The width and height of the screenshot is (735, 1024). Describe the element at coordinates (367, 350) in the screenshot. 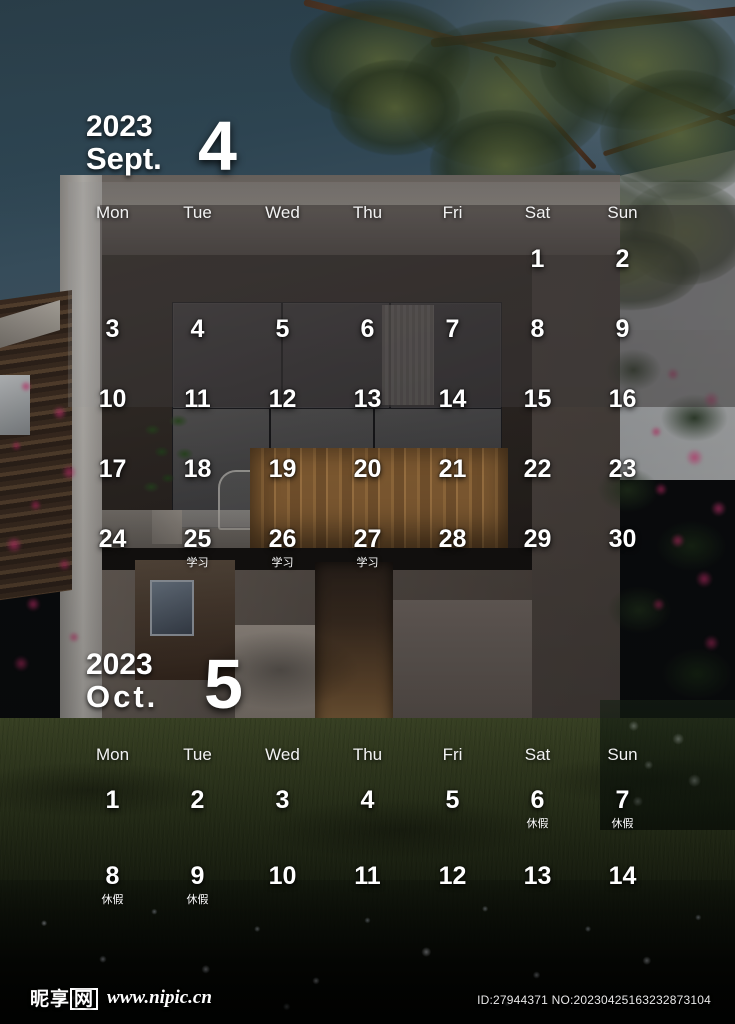

I see `day-cell: 6` at that location.